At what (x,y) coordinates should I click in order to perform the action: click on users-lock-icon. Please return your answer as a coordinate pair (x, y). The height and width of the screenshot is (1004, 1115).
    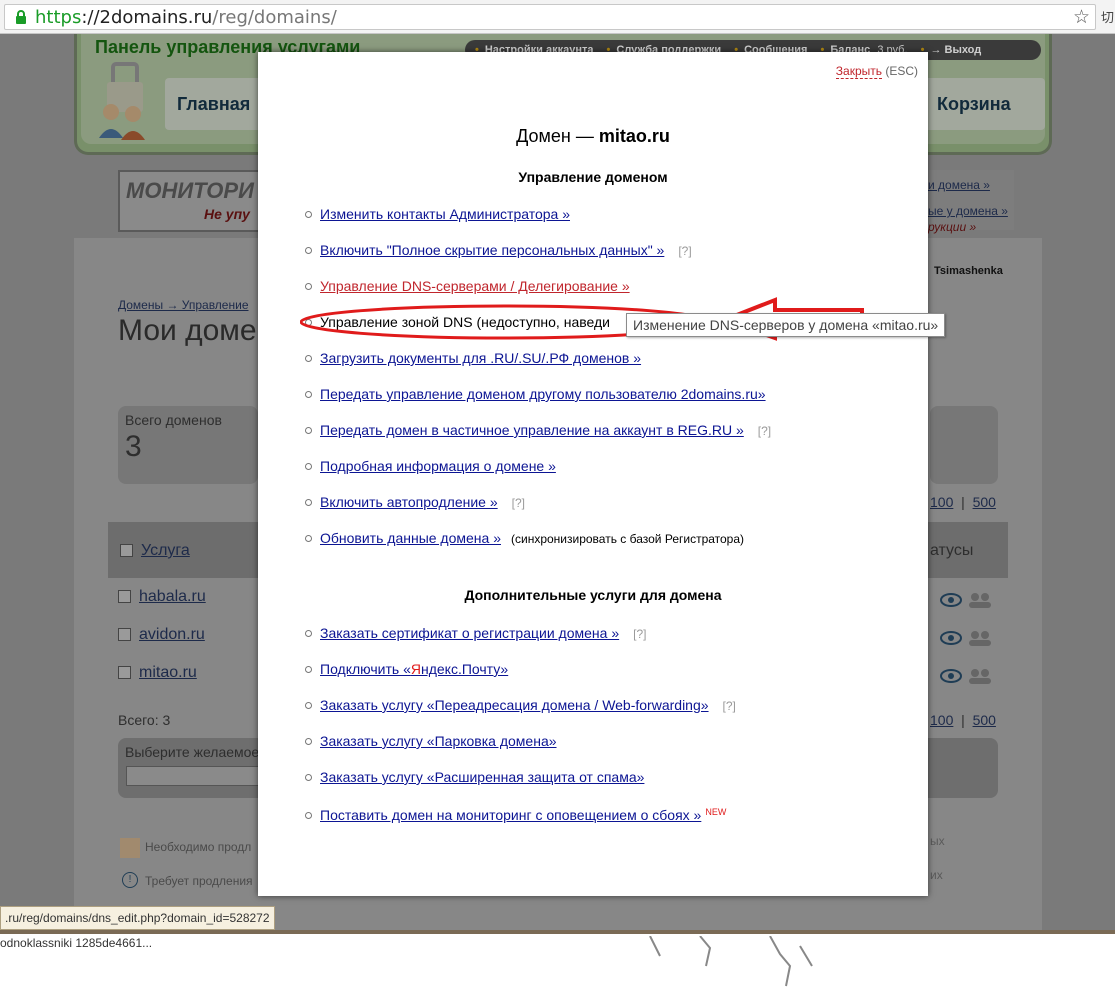
    Looking at the image, I should click on (122, 101).